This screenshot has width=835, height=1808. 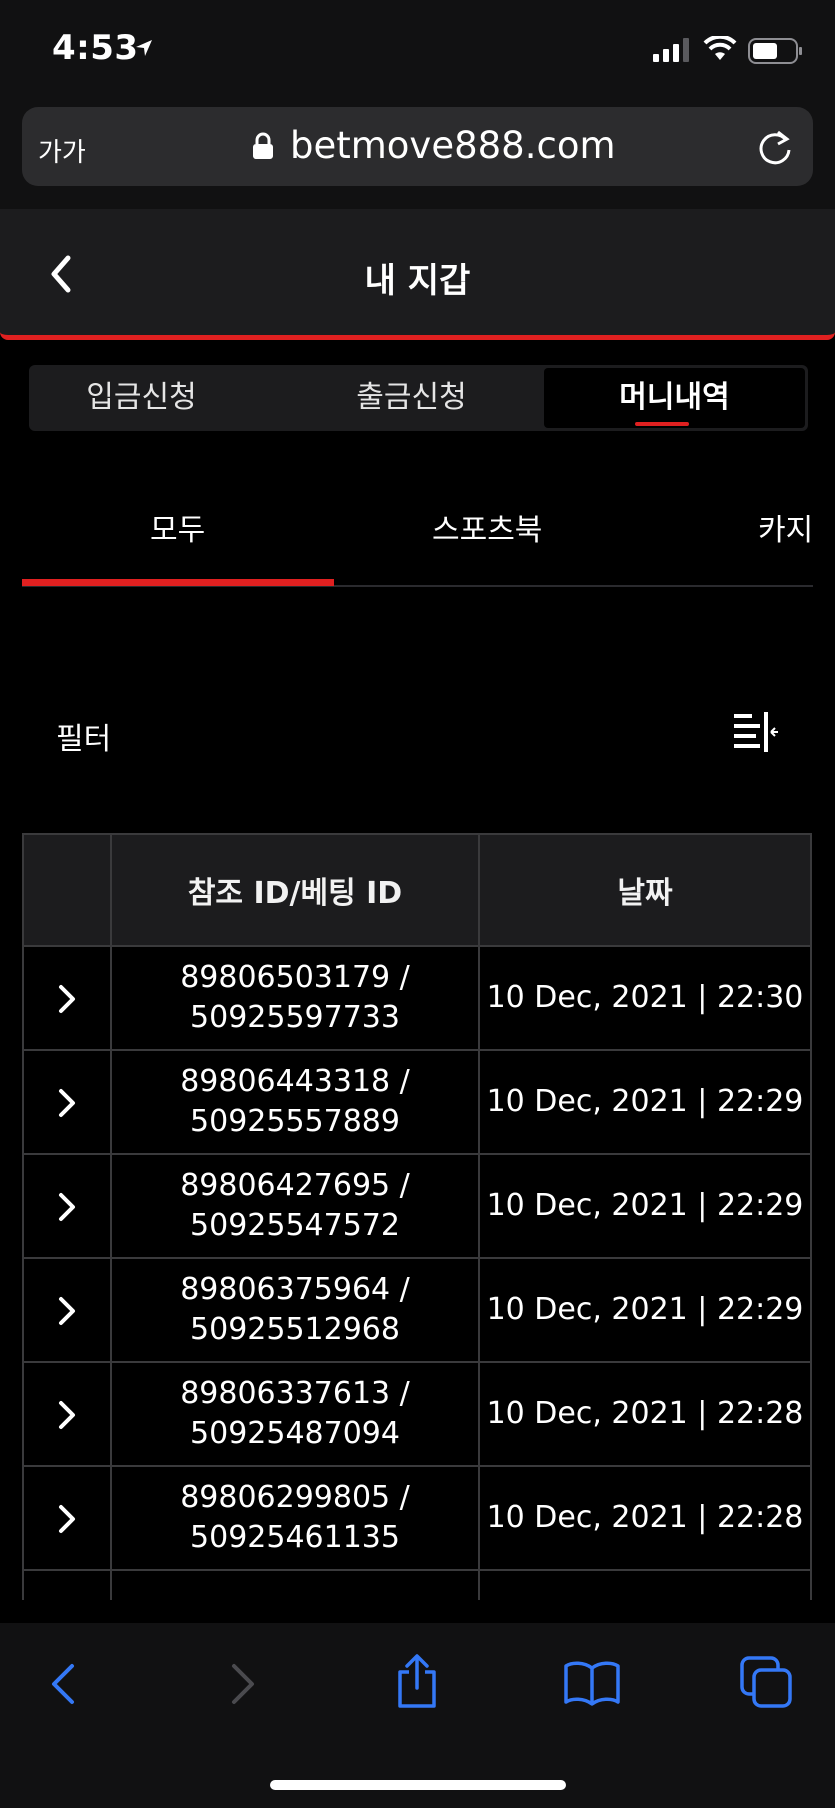 What do you see at coordinates (95, 48) in the screenshot?
I see `status-time: 4:53` at bounding box center [95, 48].